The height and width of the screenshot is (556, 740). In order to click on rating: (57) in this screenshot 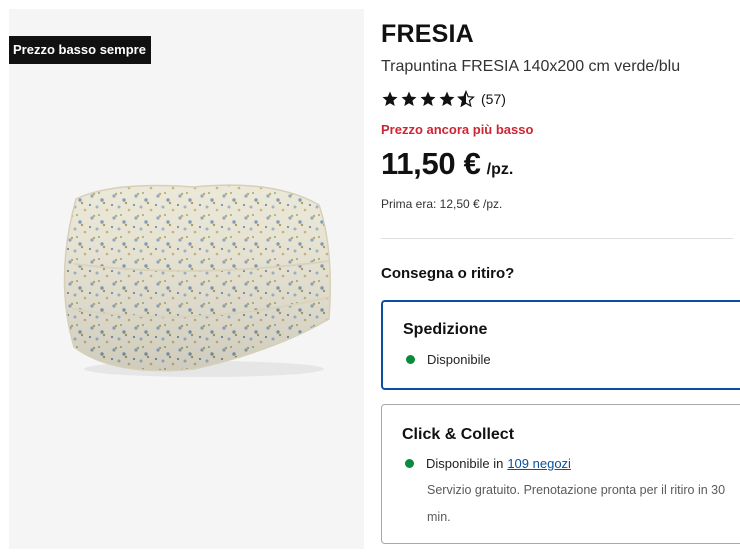, I will do `click(443, 99)`.